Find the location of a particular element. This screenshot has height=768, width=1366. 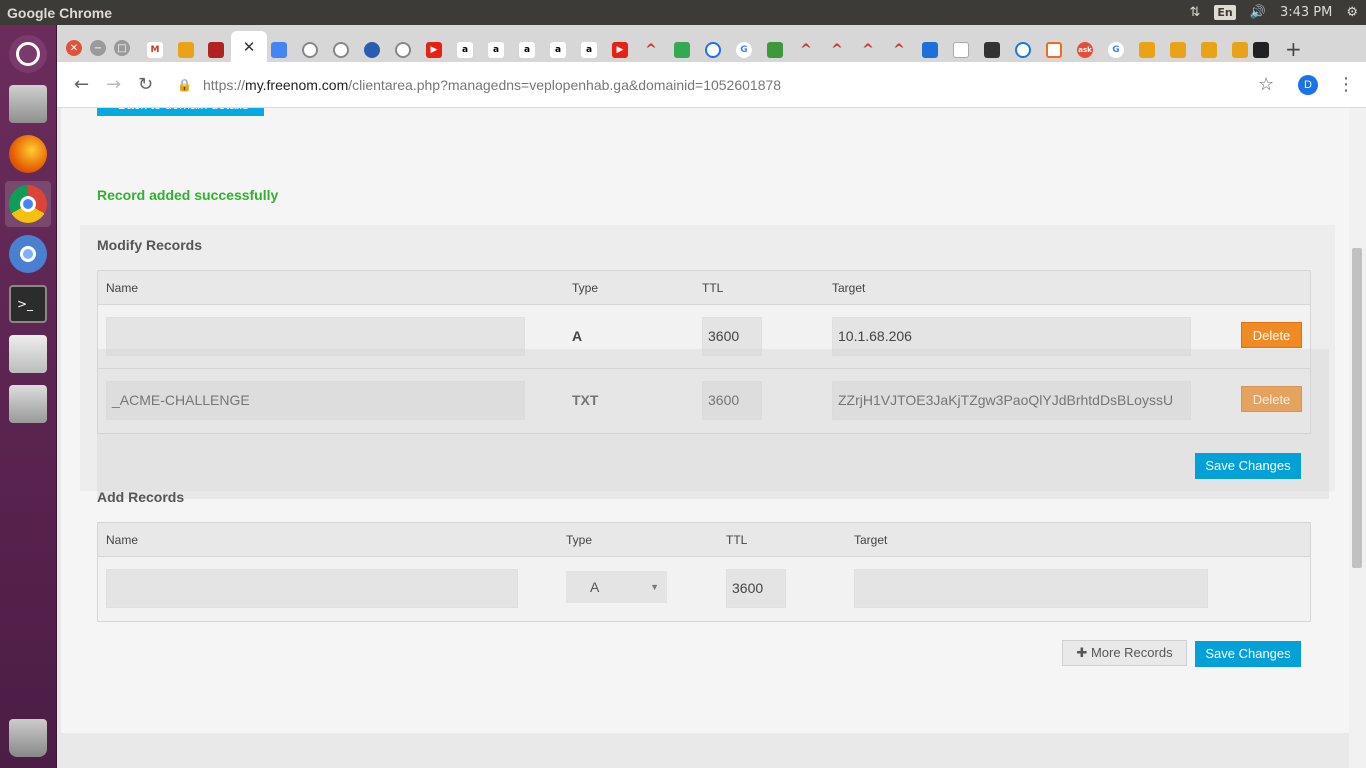

system-top-bar: Google Chrome ⇅ En 🔊 3:43 PM ⚙ is located at coordinates (683, 12).